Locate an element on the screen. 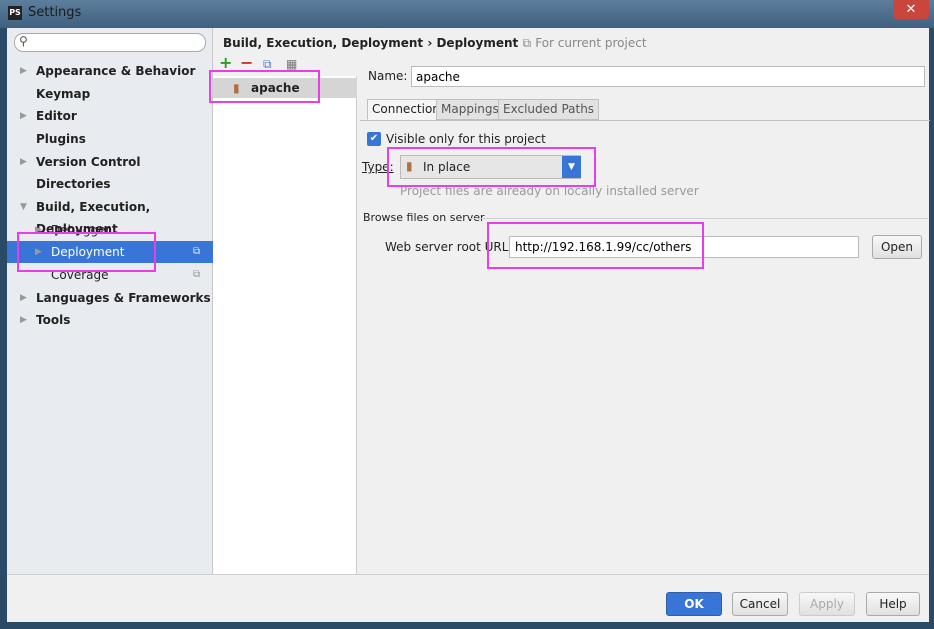 This screenshot has width=934, height=629. footer-divider is located at coordinates (468, 574).